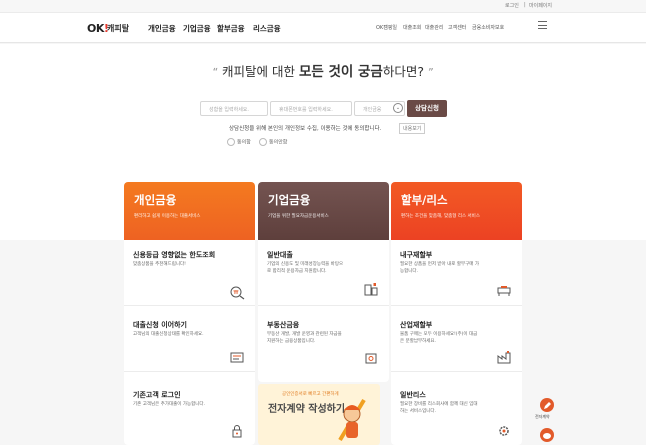  I want to click on utility-bar: 로그인 | 마이페이지, so click(323, 6).